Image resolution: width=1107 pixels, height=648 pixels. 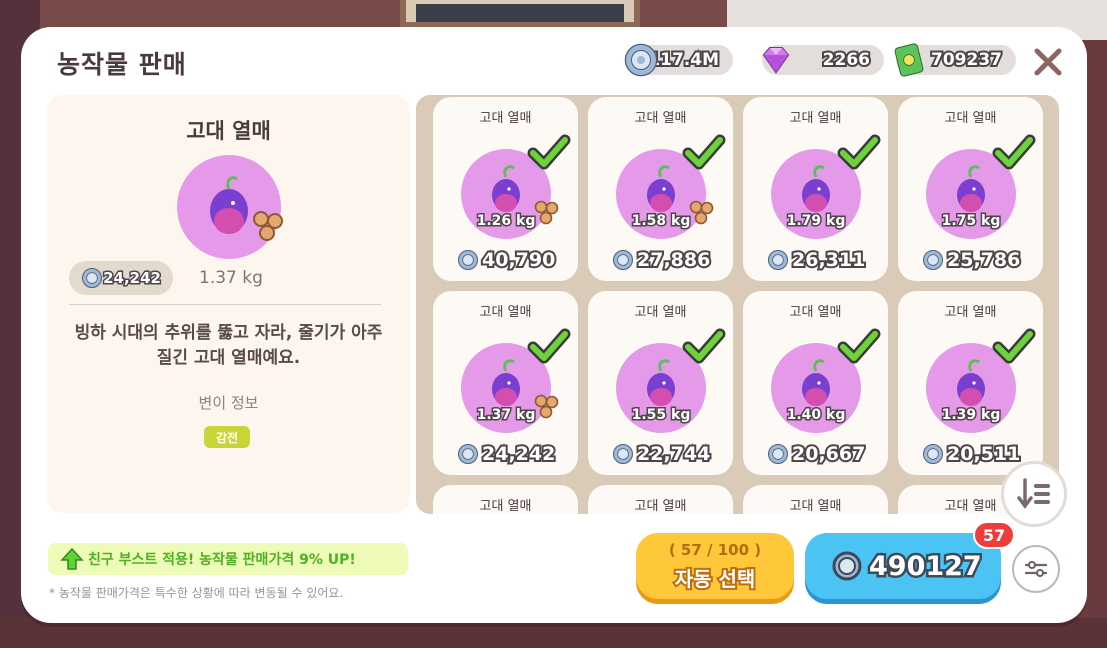 I want to click on crop-card-price: 26,311, so click(x=822, y=260).